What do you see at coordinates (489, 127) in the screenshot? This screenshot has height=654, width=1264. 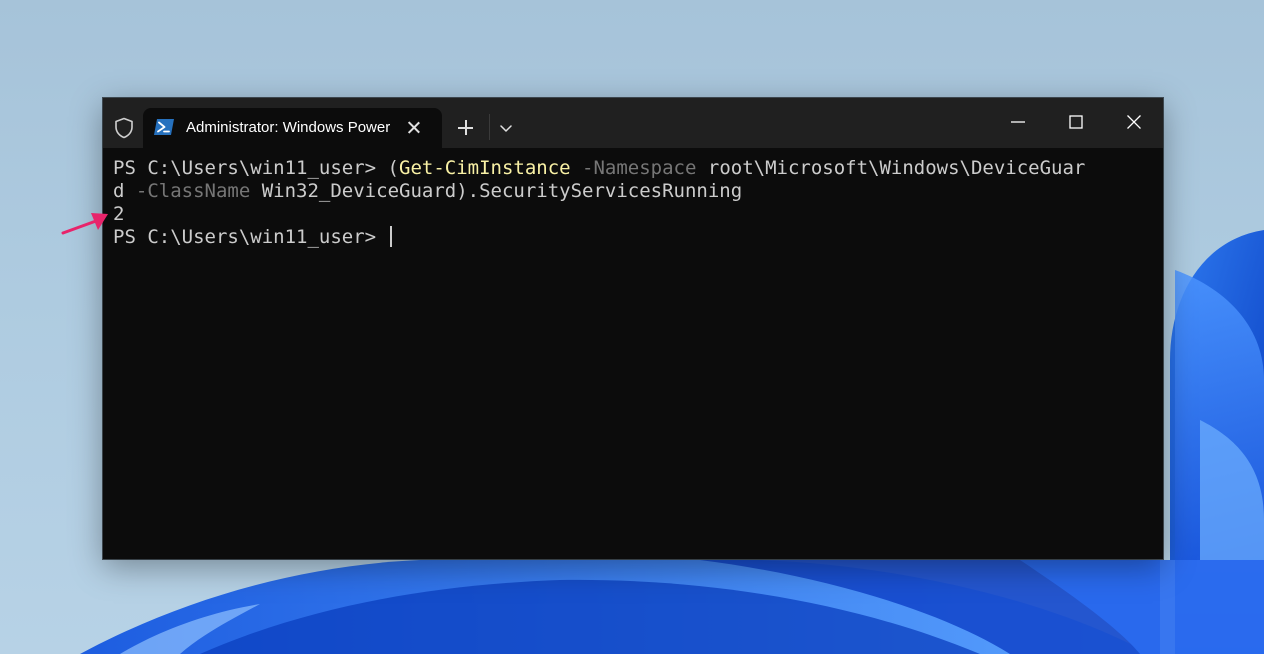 I see `tab-divider` at bounding box center [489, 127].